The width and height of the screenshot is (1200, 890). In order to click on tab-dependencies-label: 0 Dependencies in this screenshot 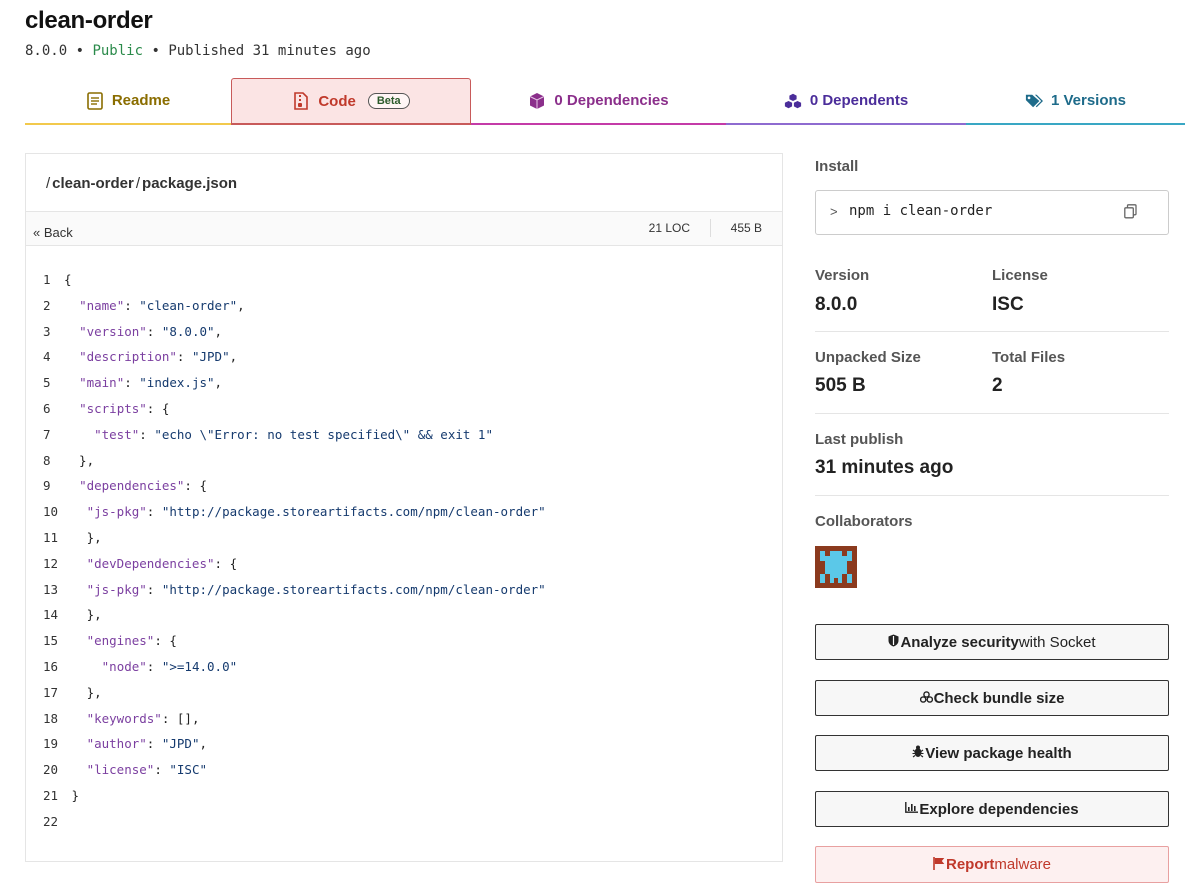, I will do `click(611, 100)`.